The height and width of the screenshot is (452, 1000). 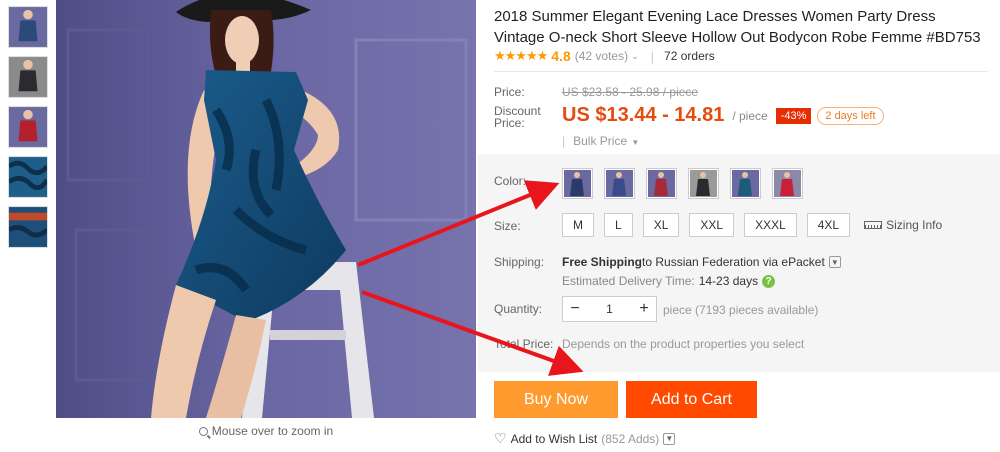 I want to click on wish-list-label: Add to Wish List, so click(x=554, y=438).